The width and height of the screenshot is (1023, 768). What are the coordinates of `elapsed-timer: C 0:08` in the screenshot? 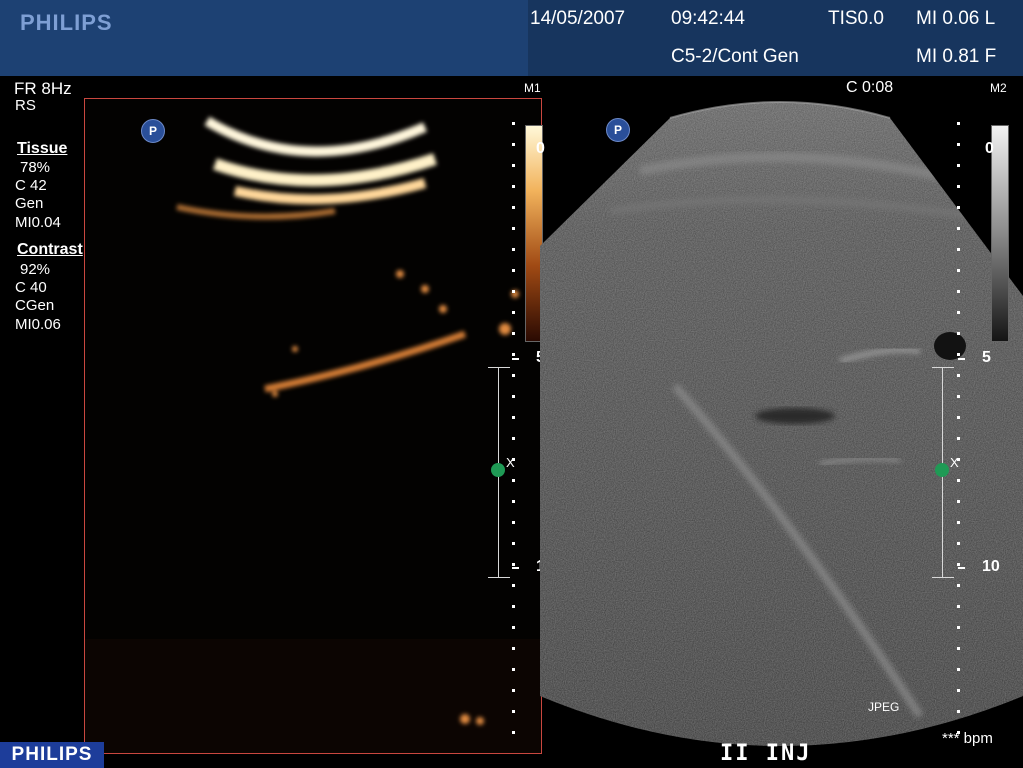 It's located at (870, 87).